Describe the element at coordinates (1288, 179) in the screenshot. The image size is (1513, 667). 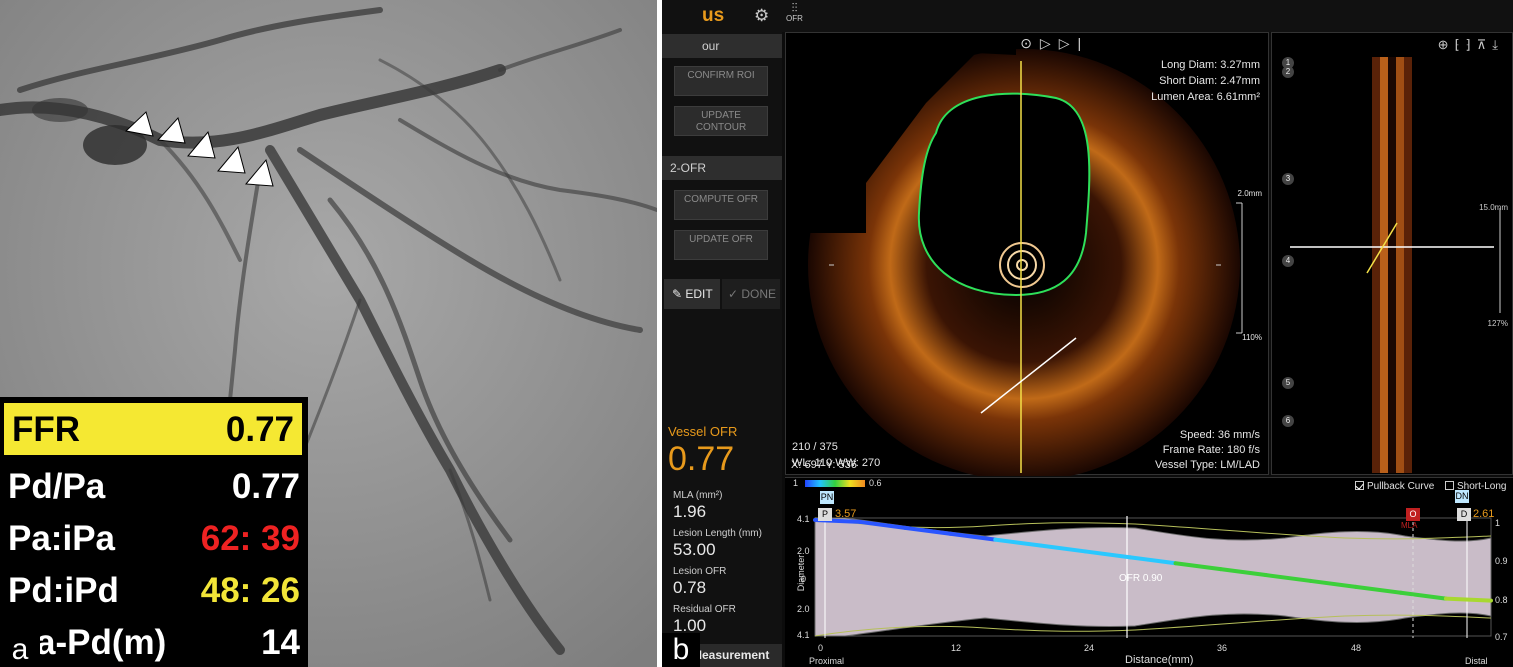
I see `frame-marker-3: 3` at that location.